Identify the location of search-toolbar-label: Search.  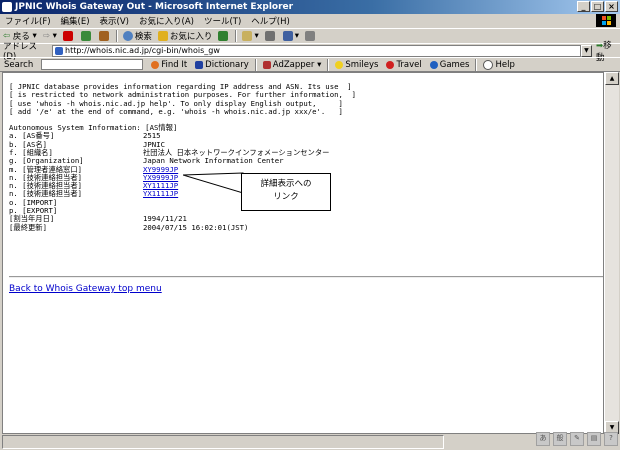
(19, 64).